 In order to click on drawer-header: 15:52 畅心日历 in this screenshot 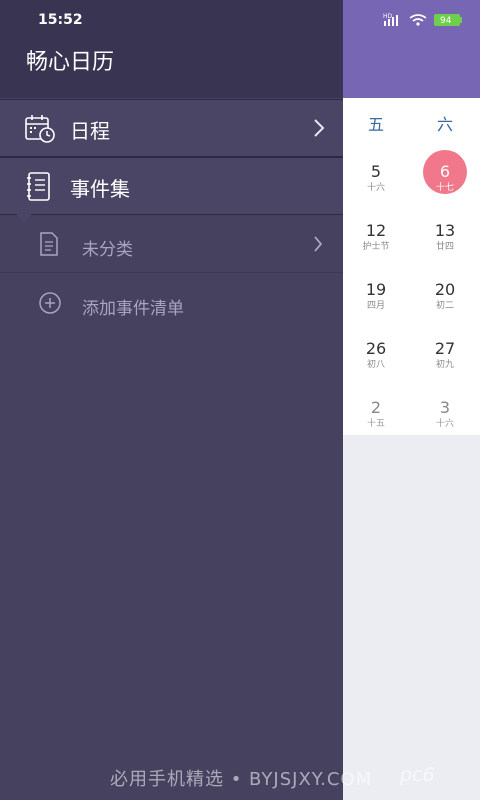, I will do `click(171, 49)`.